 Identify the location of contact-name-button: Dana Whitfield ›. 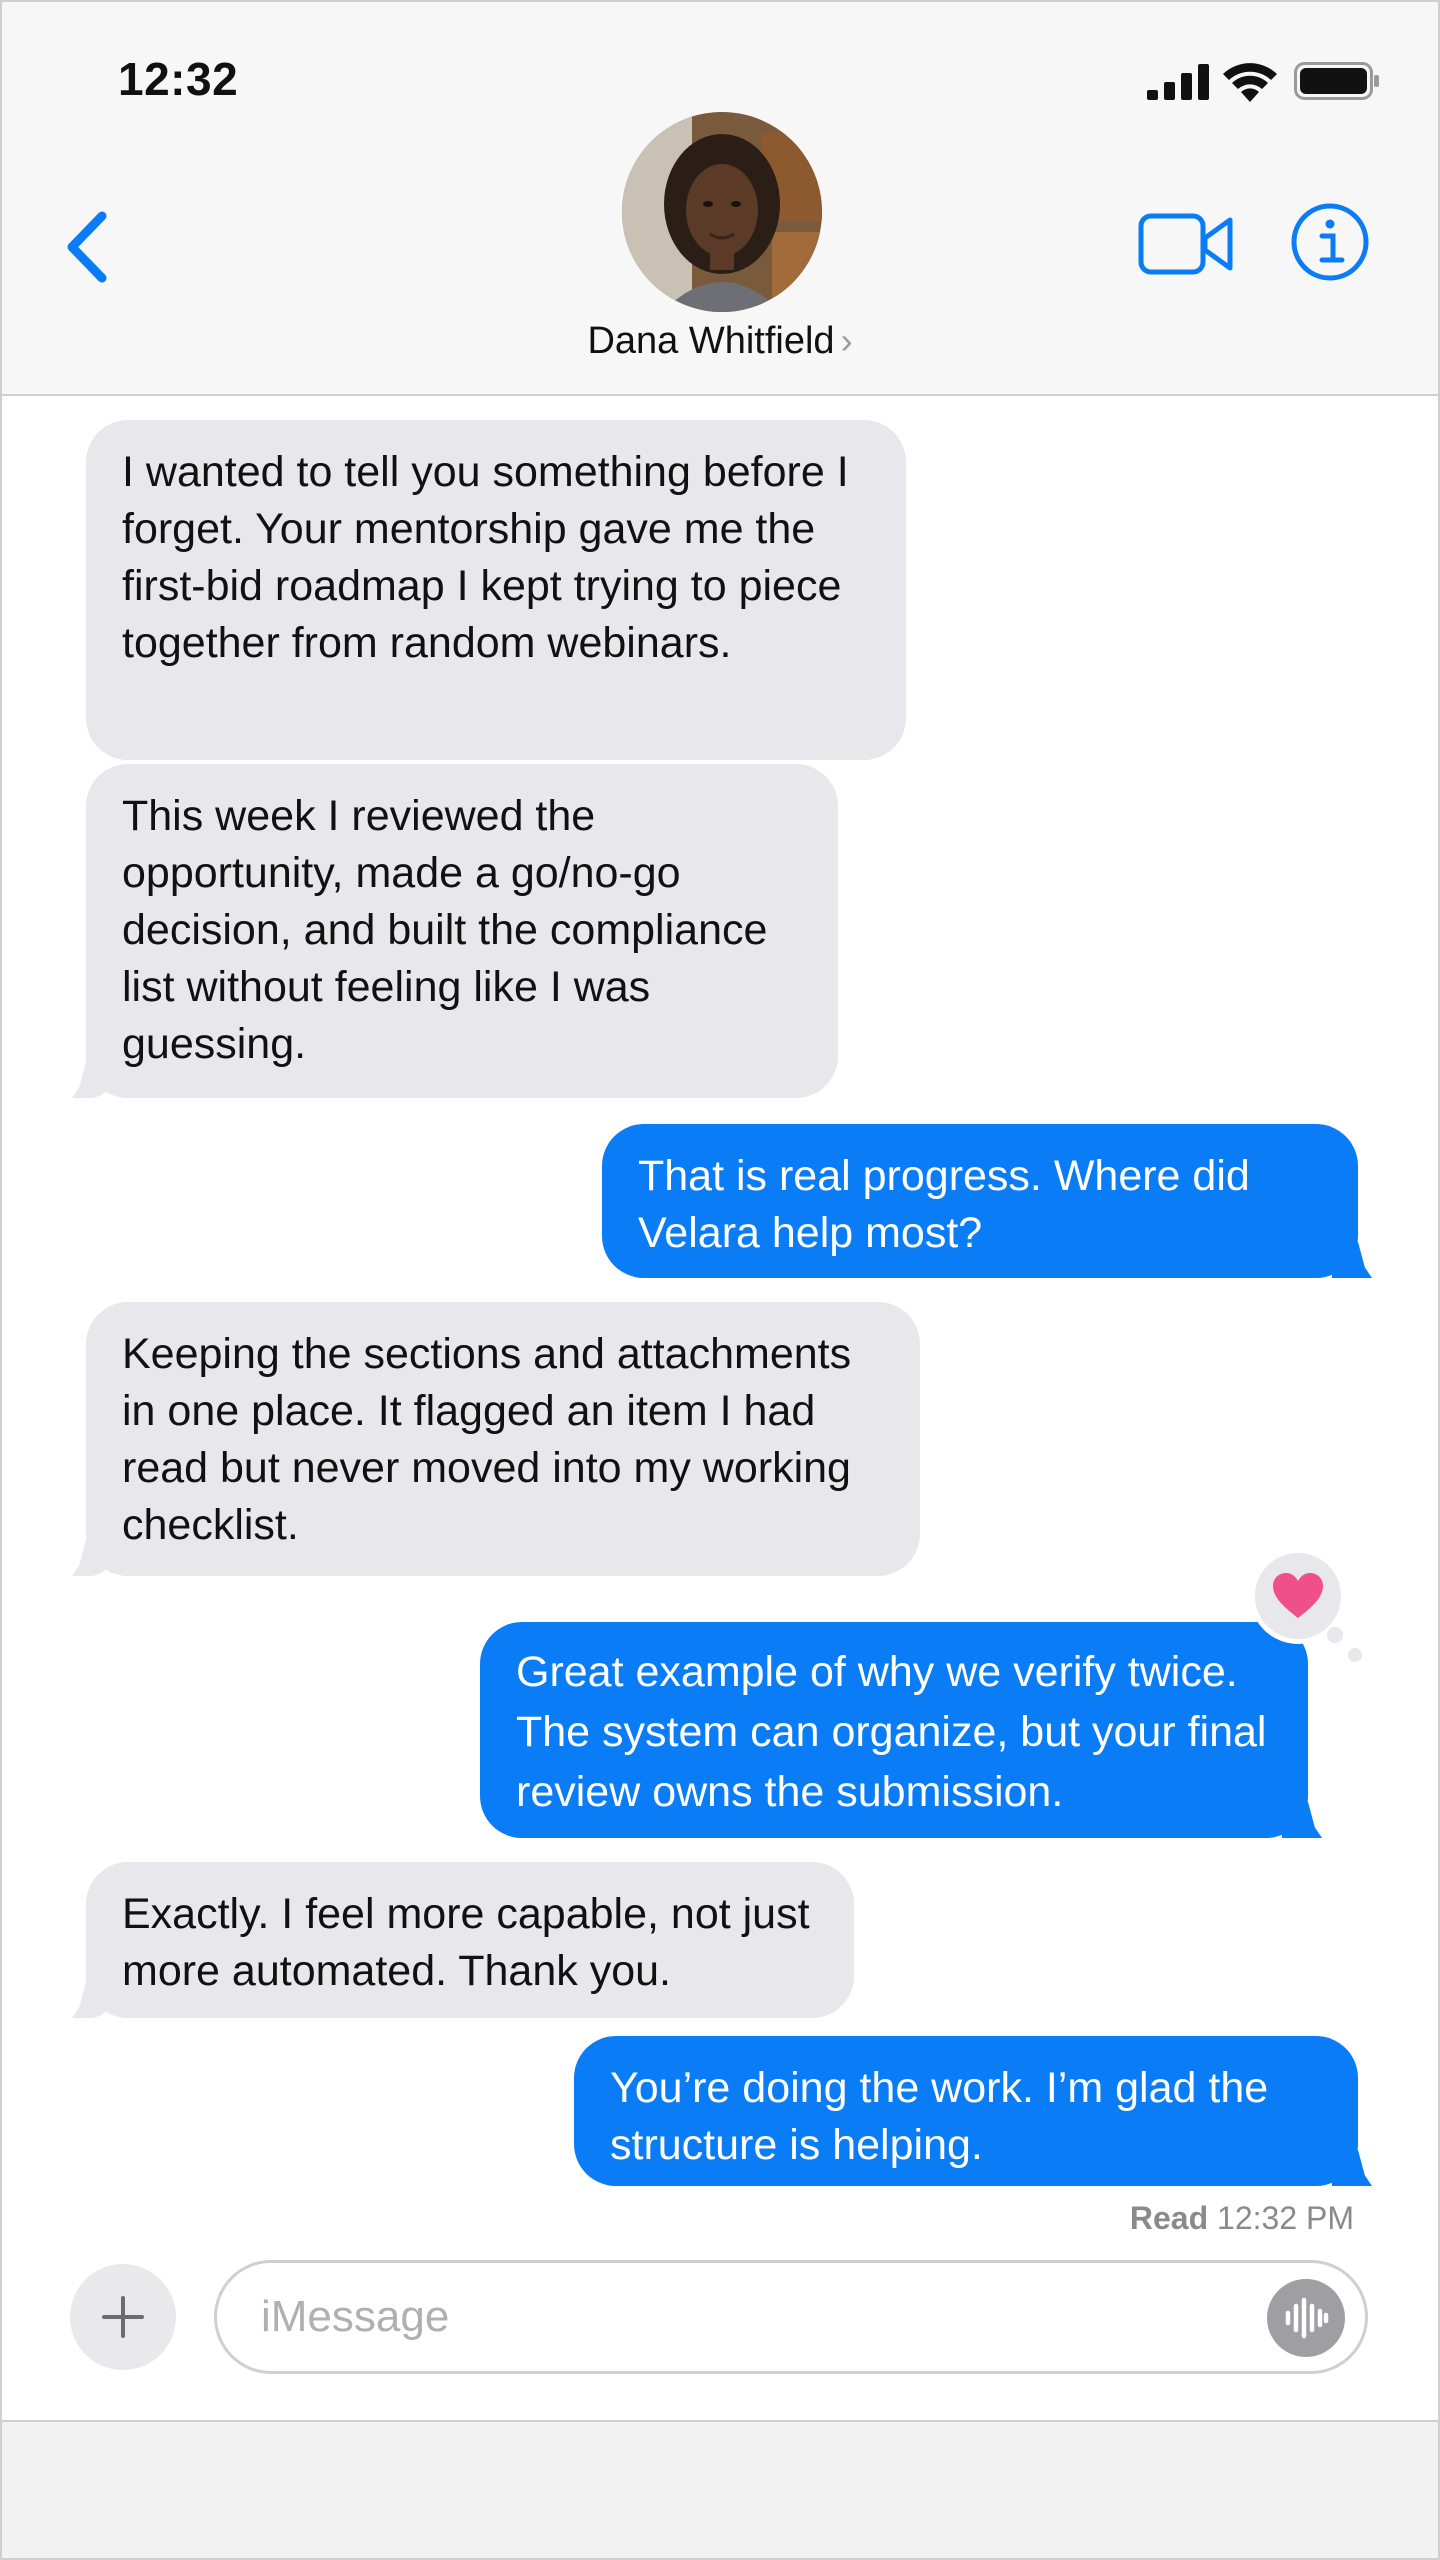
(720, 341).